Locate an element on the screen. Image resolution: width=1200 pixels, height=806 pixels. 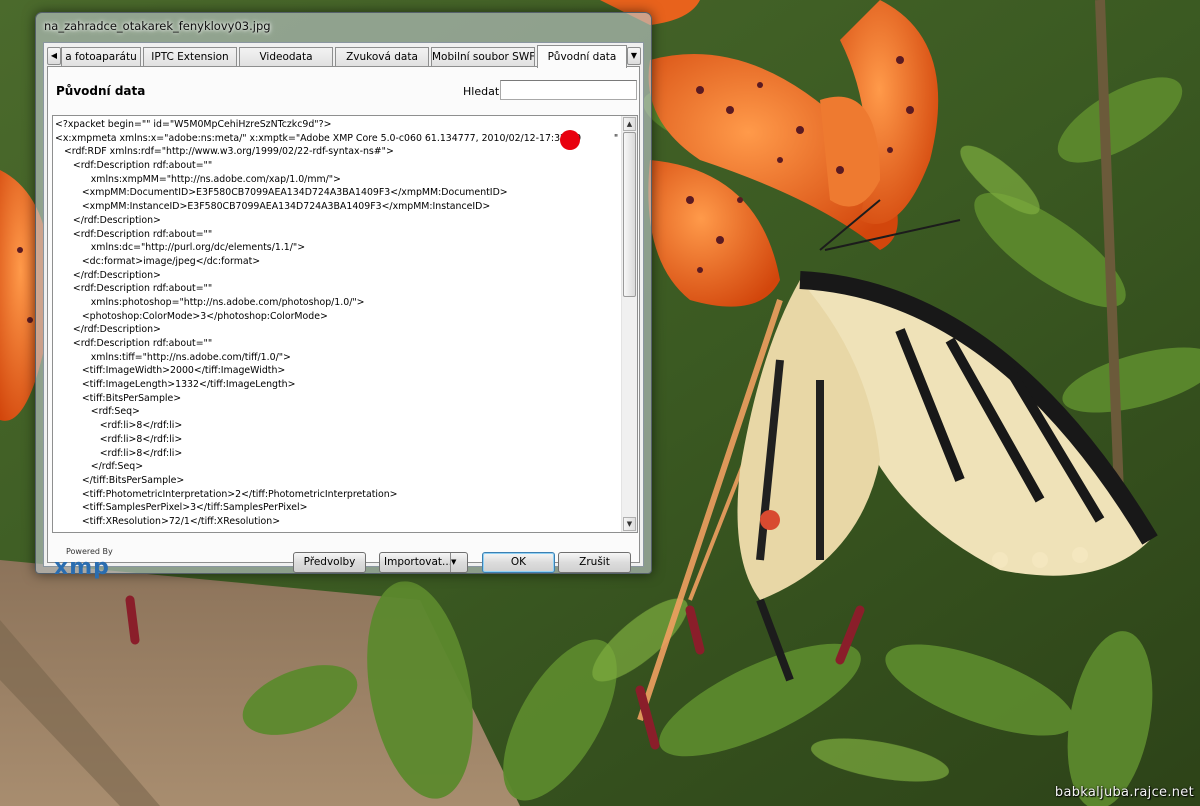
cancel-button-label: Zrušit is located at coordinates (594, 562).